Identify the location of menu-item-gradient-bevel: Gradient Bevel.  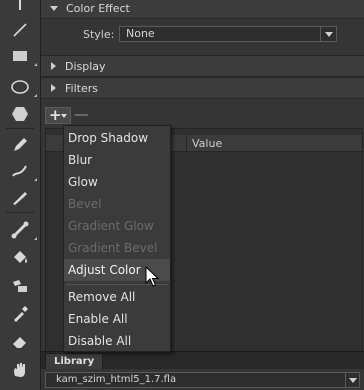
(113, 248).